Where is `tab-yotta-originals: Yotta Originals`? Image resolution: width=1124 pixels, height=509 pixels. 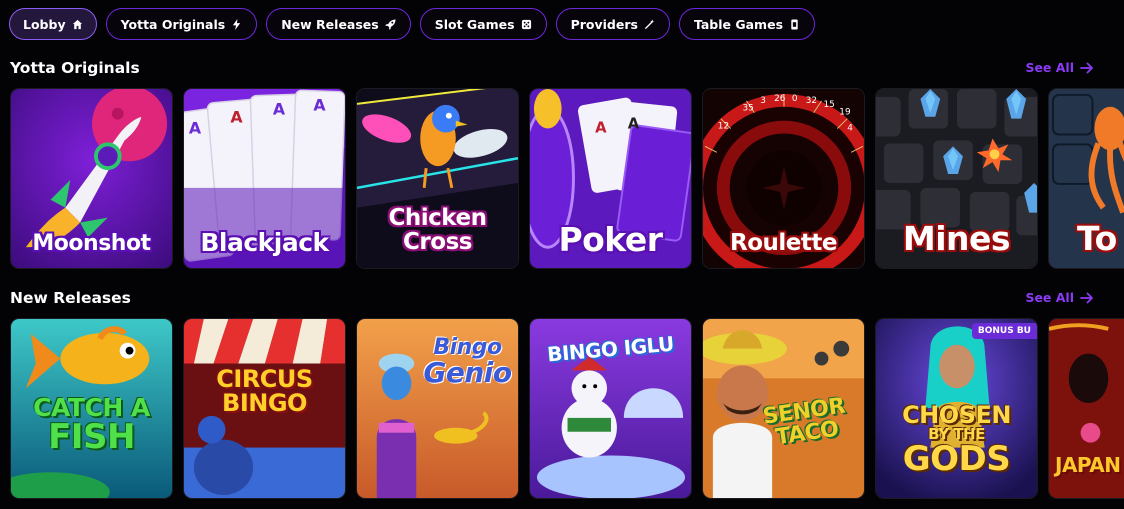 tab-yotta-originals: Yotta Originals is located at coordinates (181, 24).